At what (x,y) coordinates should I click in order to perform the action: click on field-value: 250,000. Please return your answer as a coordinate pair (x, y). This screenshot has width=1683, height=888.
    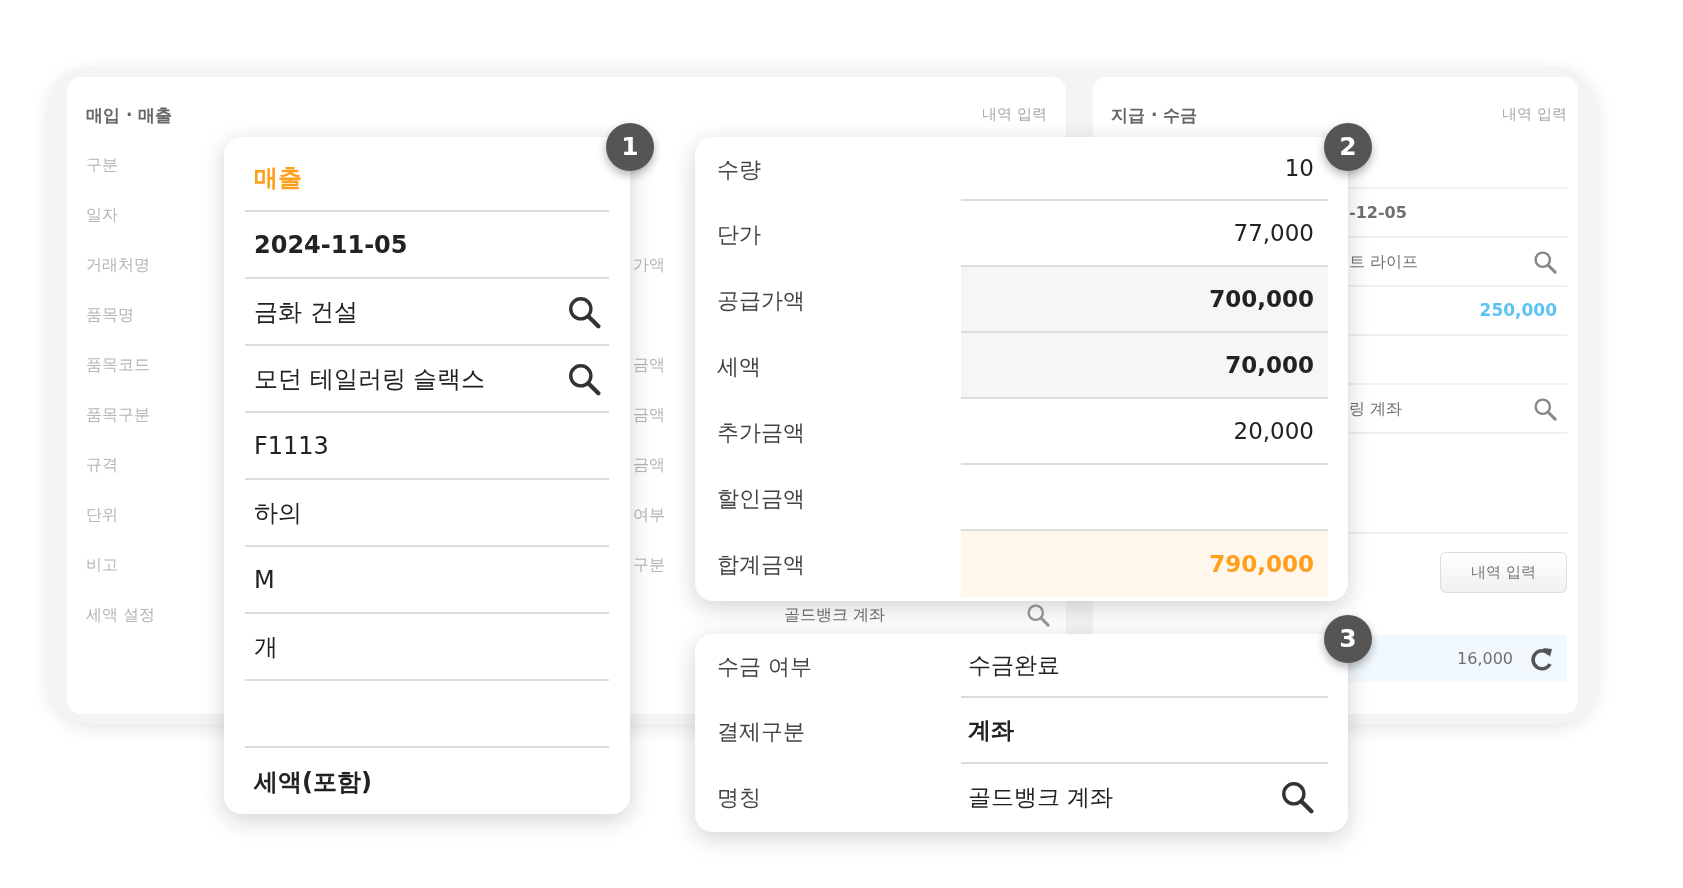
    Looking at the image, I should click on (1518, 310).